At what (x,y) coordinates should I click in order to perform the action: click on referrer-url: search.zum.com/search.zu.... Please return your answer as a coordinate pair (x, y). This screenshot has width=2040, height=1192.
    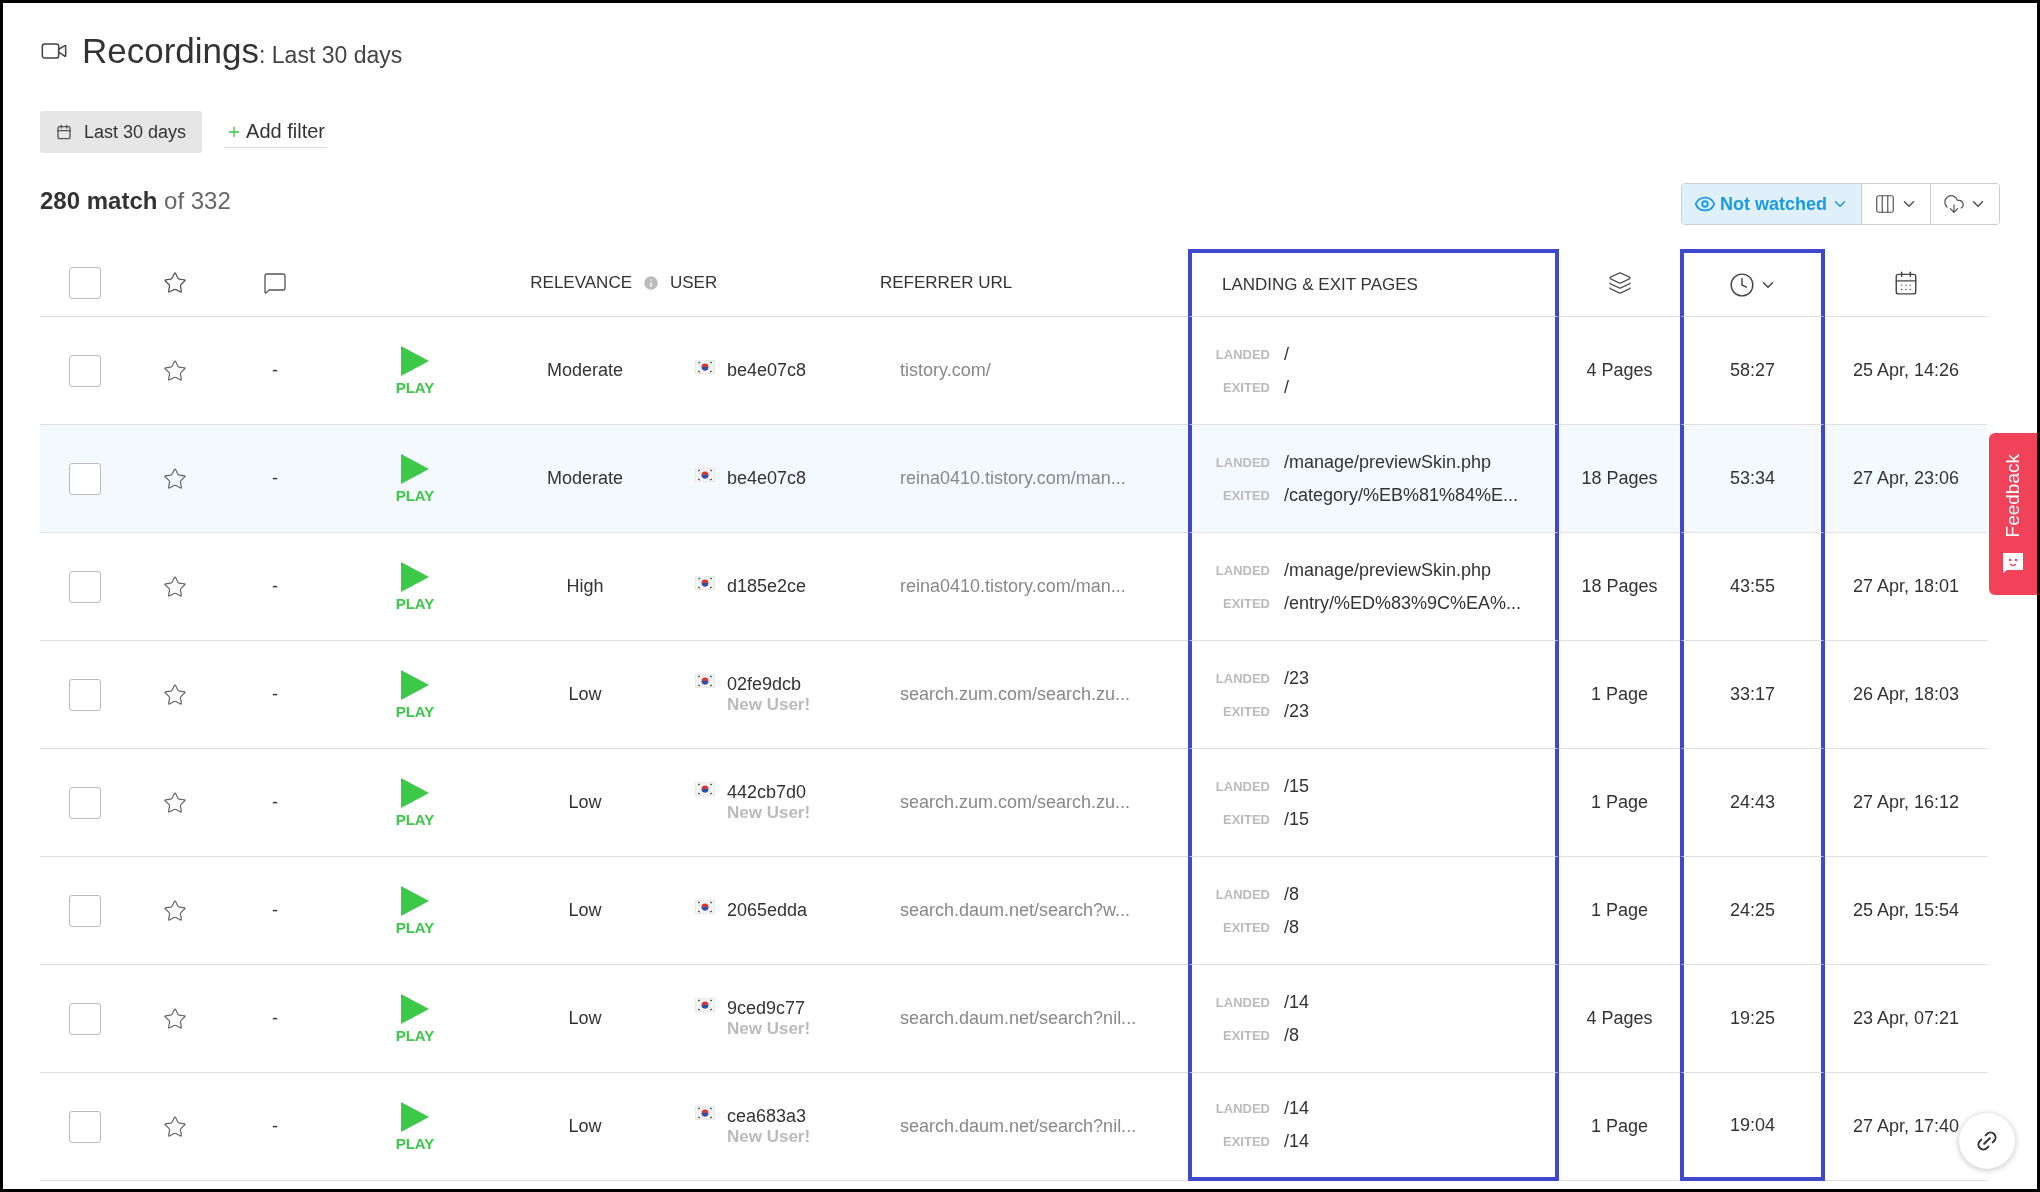
    Looking at the image, I should click on (1015, 694).